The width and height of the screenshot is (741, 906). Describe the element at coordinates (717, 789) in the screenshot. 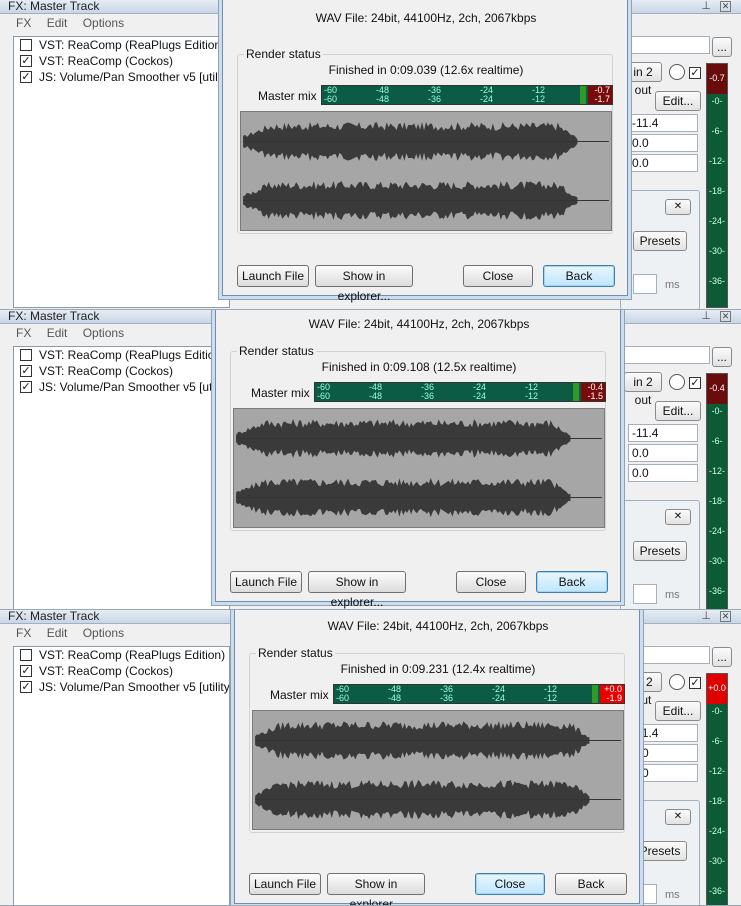

I see `track-level-meter: +0.0 -0- -6- -12- -18- -24- -30- -36-` at that location.